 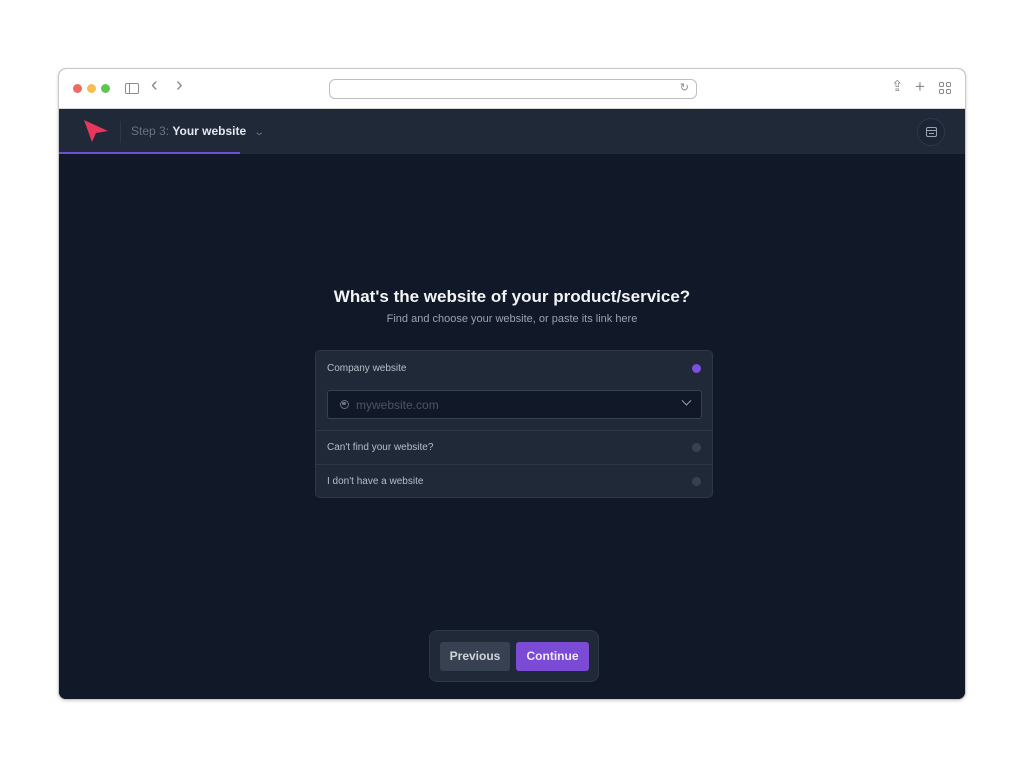 I want to click on globe-icon, so click(x=344, y=404).